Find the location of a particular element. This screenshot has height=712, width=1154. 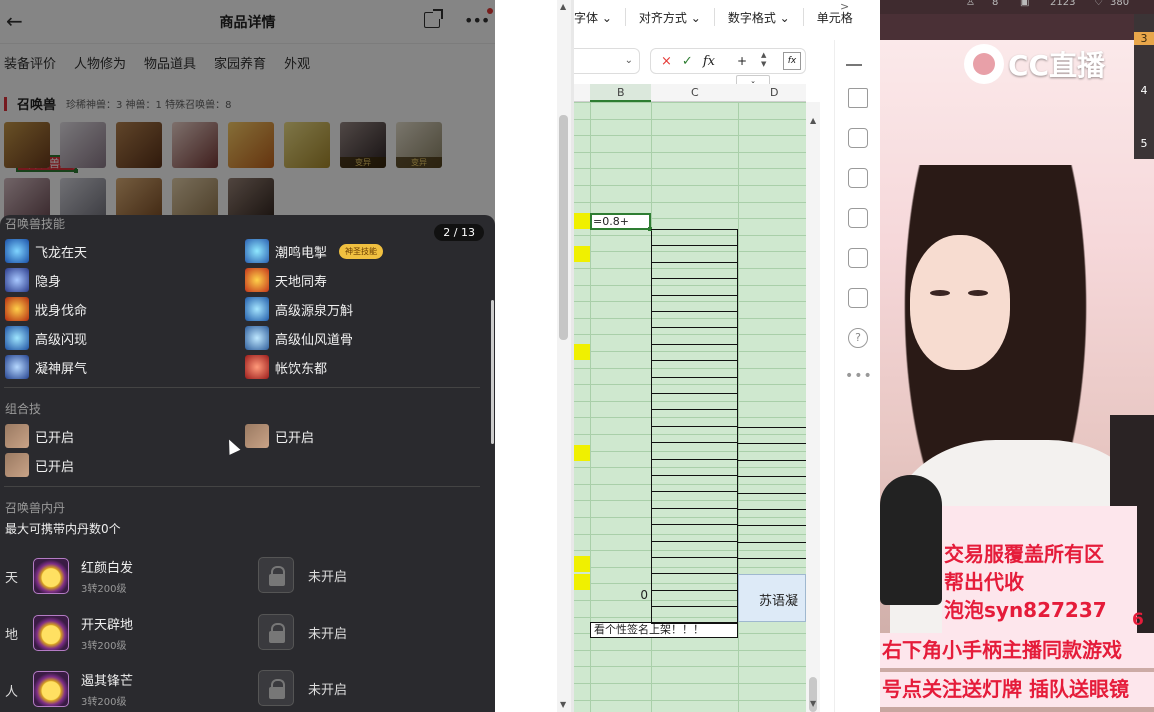

skill-item: 高级闪现 is located at coordinates (46, 338).